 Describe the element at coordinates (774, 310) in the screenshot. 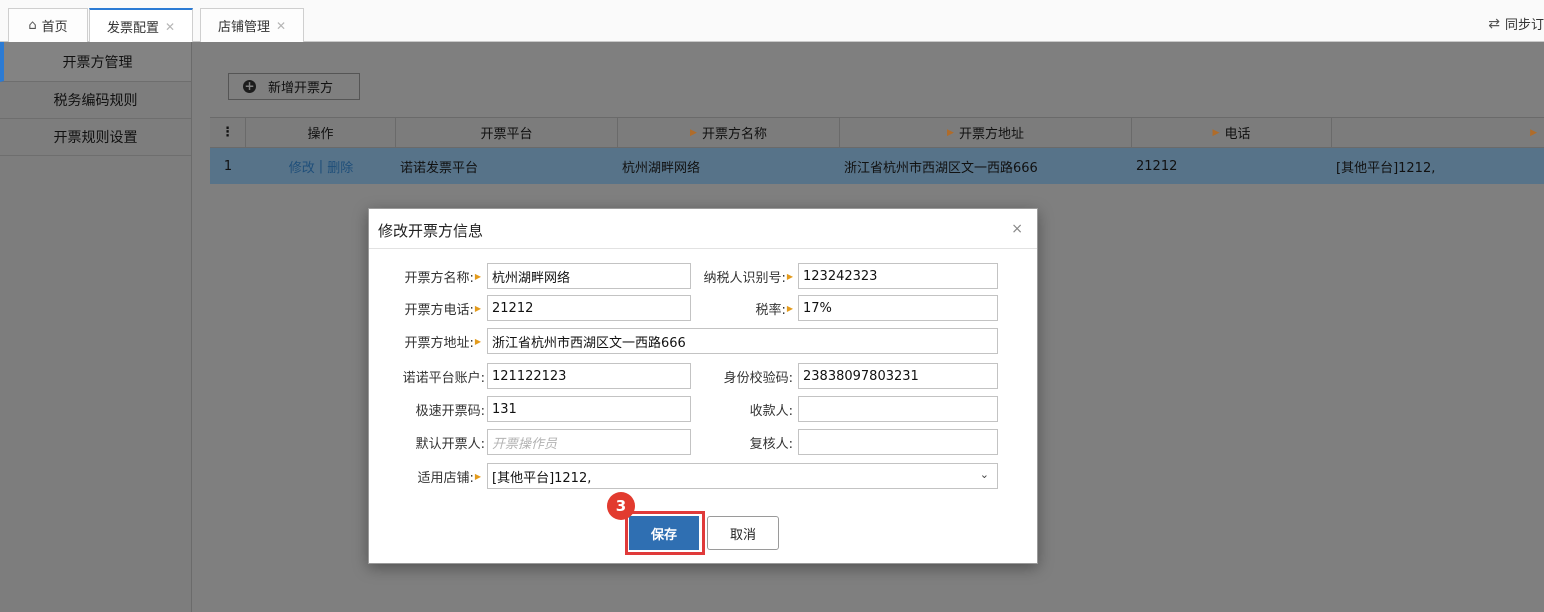

I see `tax-rate-label: 税率: ▶` at that location.